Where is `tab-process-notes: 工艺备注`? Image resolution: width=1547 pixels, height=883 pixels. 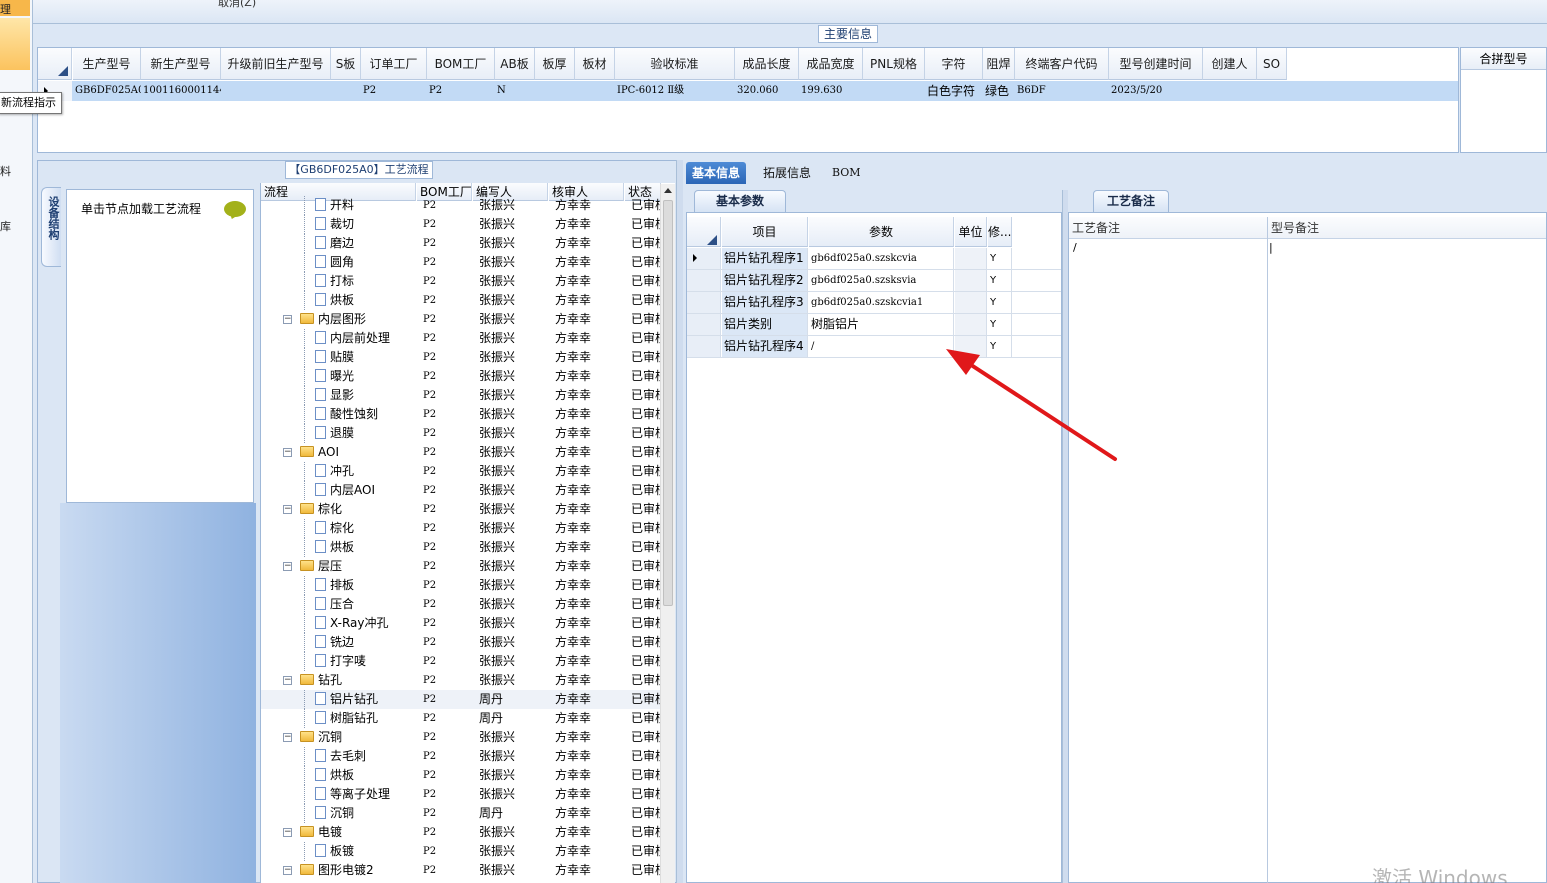 tab-process-notes: 工艺备注 is located at coordinates (1131, 201).